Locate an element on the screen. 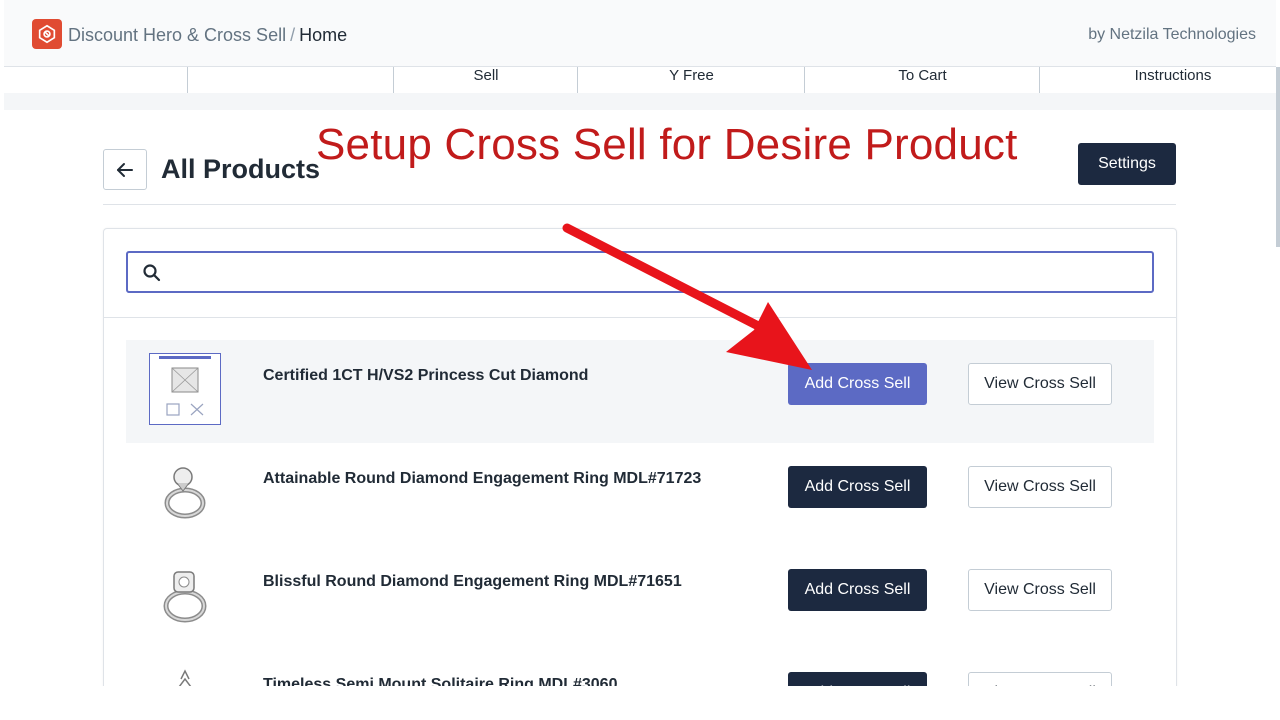 This screenshot has height=720, width=1280. breadcrumb: Discount Hero & Cross Sell/Home is located at coordinates (207, 35).